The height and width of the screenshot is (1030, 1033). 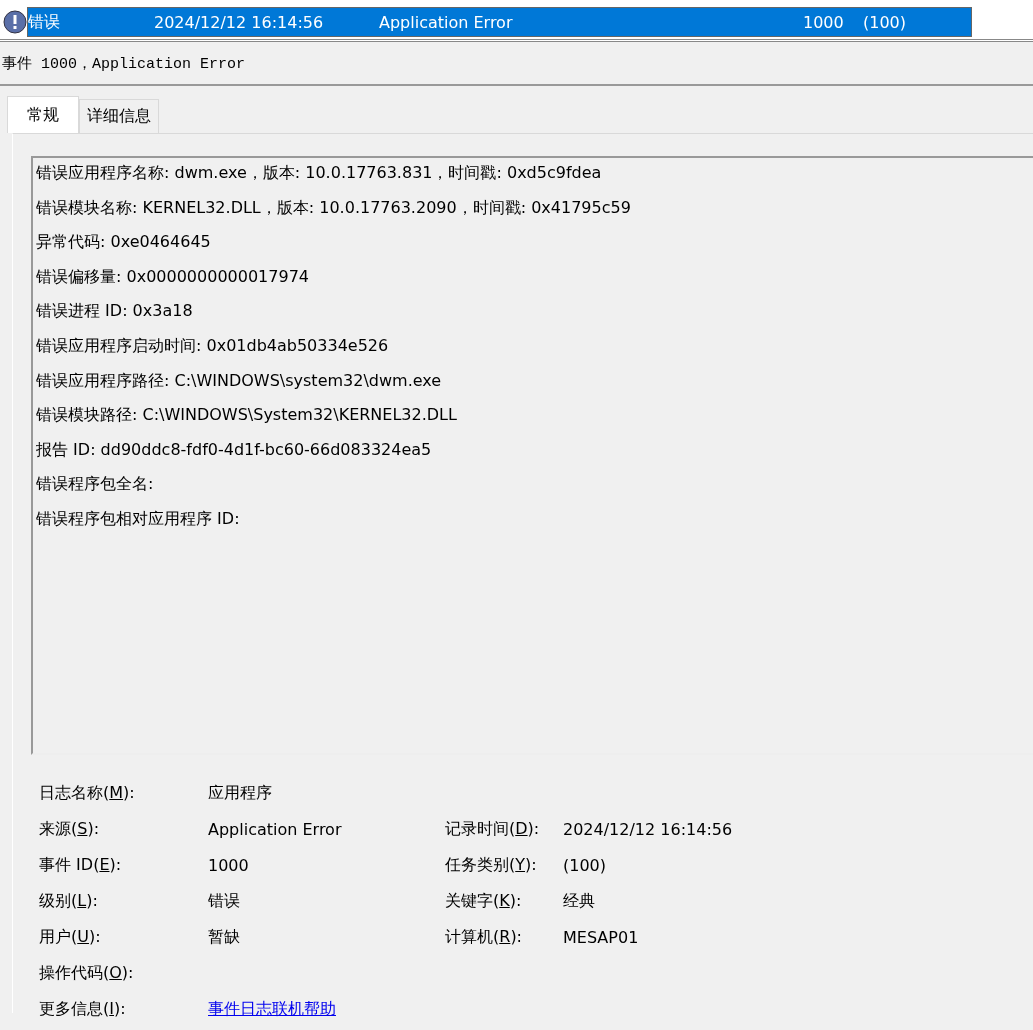 What do you see at coordinates (319, 172) in the screenshot?
I see `description-line: 错误应用程序名称: dwm.exe，版本: 10.0.17763.831，时间戳: 0xd5c9fdea` at bounding box center [319, 172].